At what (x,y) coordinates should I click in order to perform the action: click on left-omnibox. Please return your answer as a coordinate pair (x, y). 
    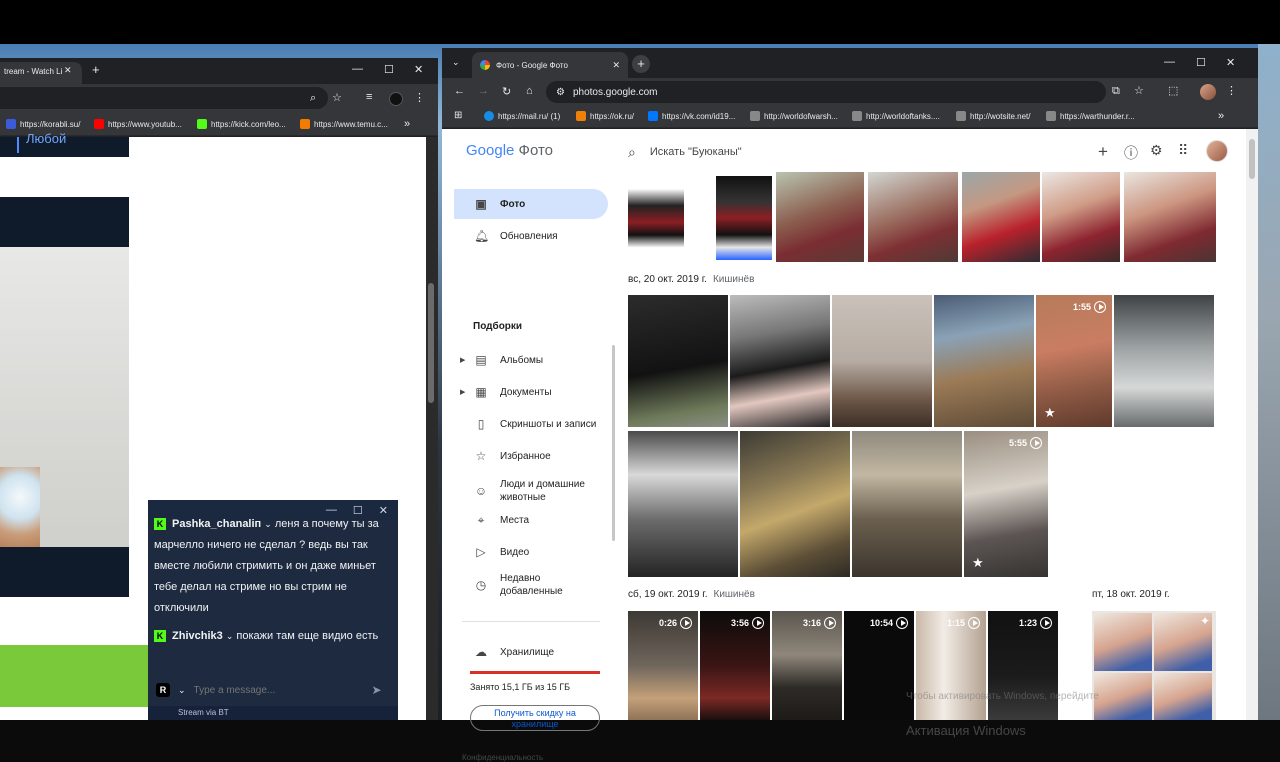
    Looking at the image, I should click on (164, 98).